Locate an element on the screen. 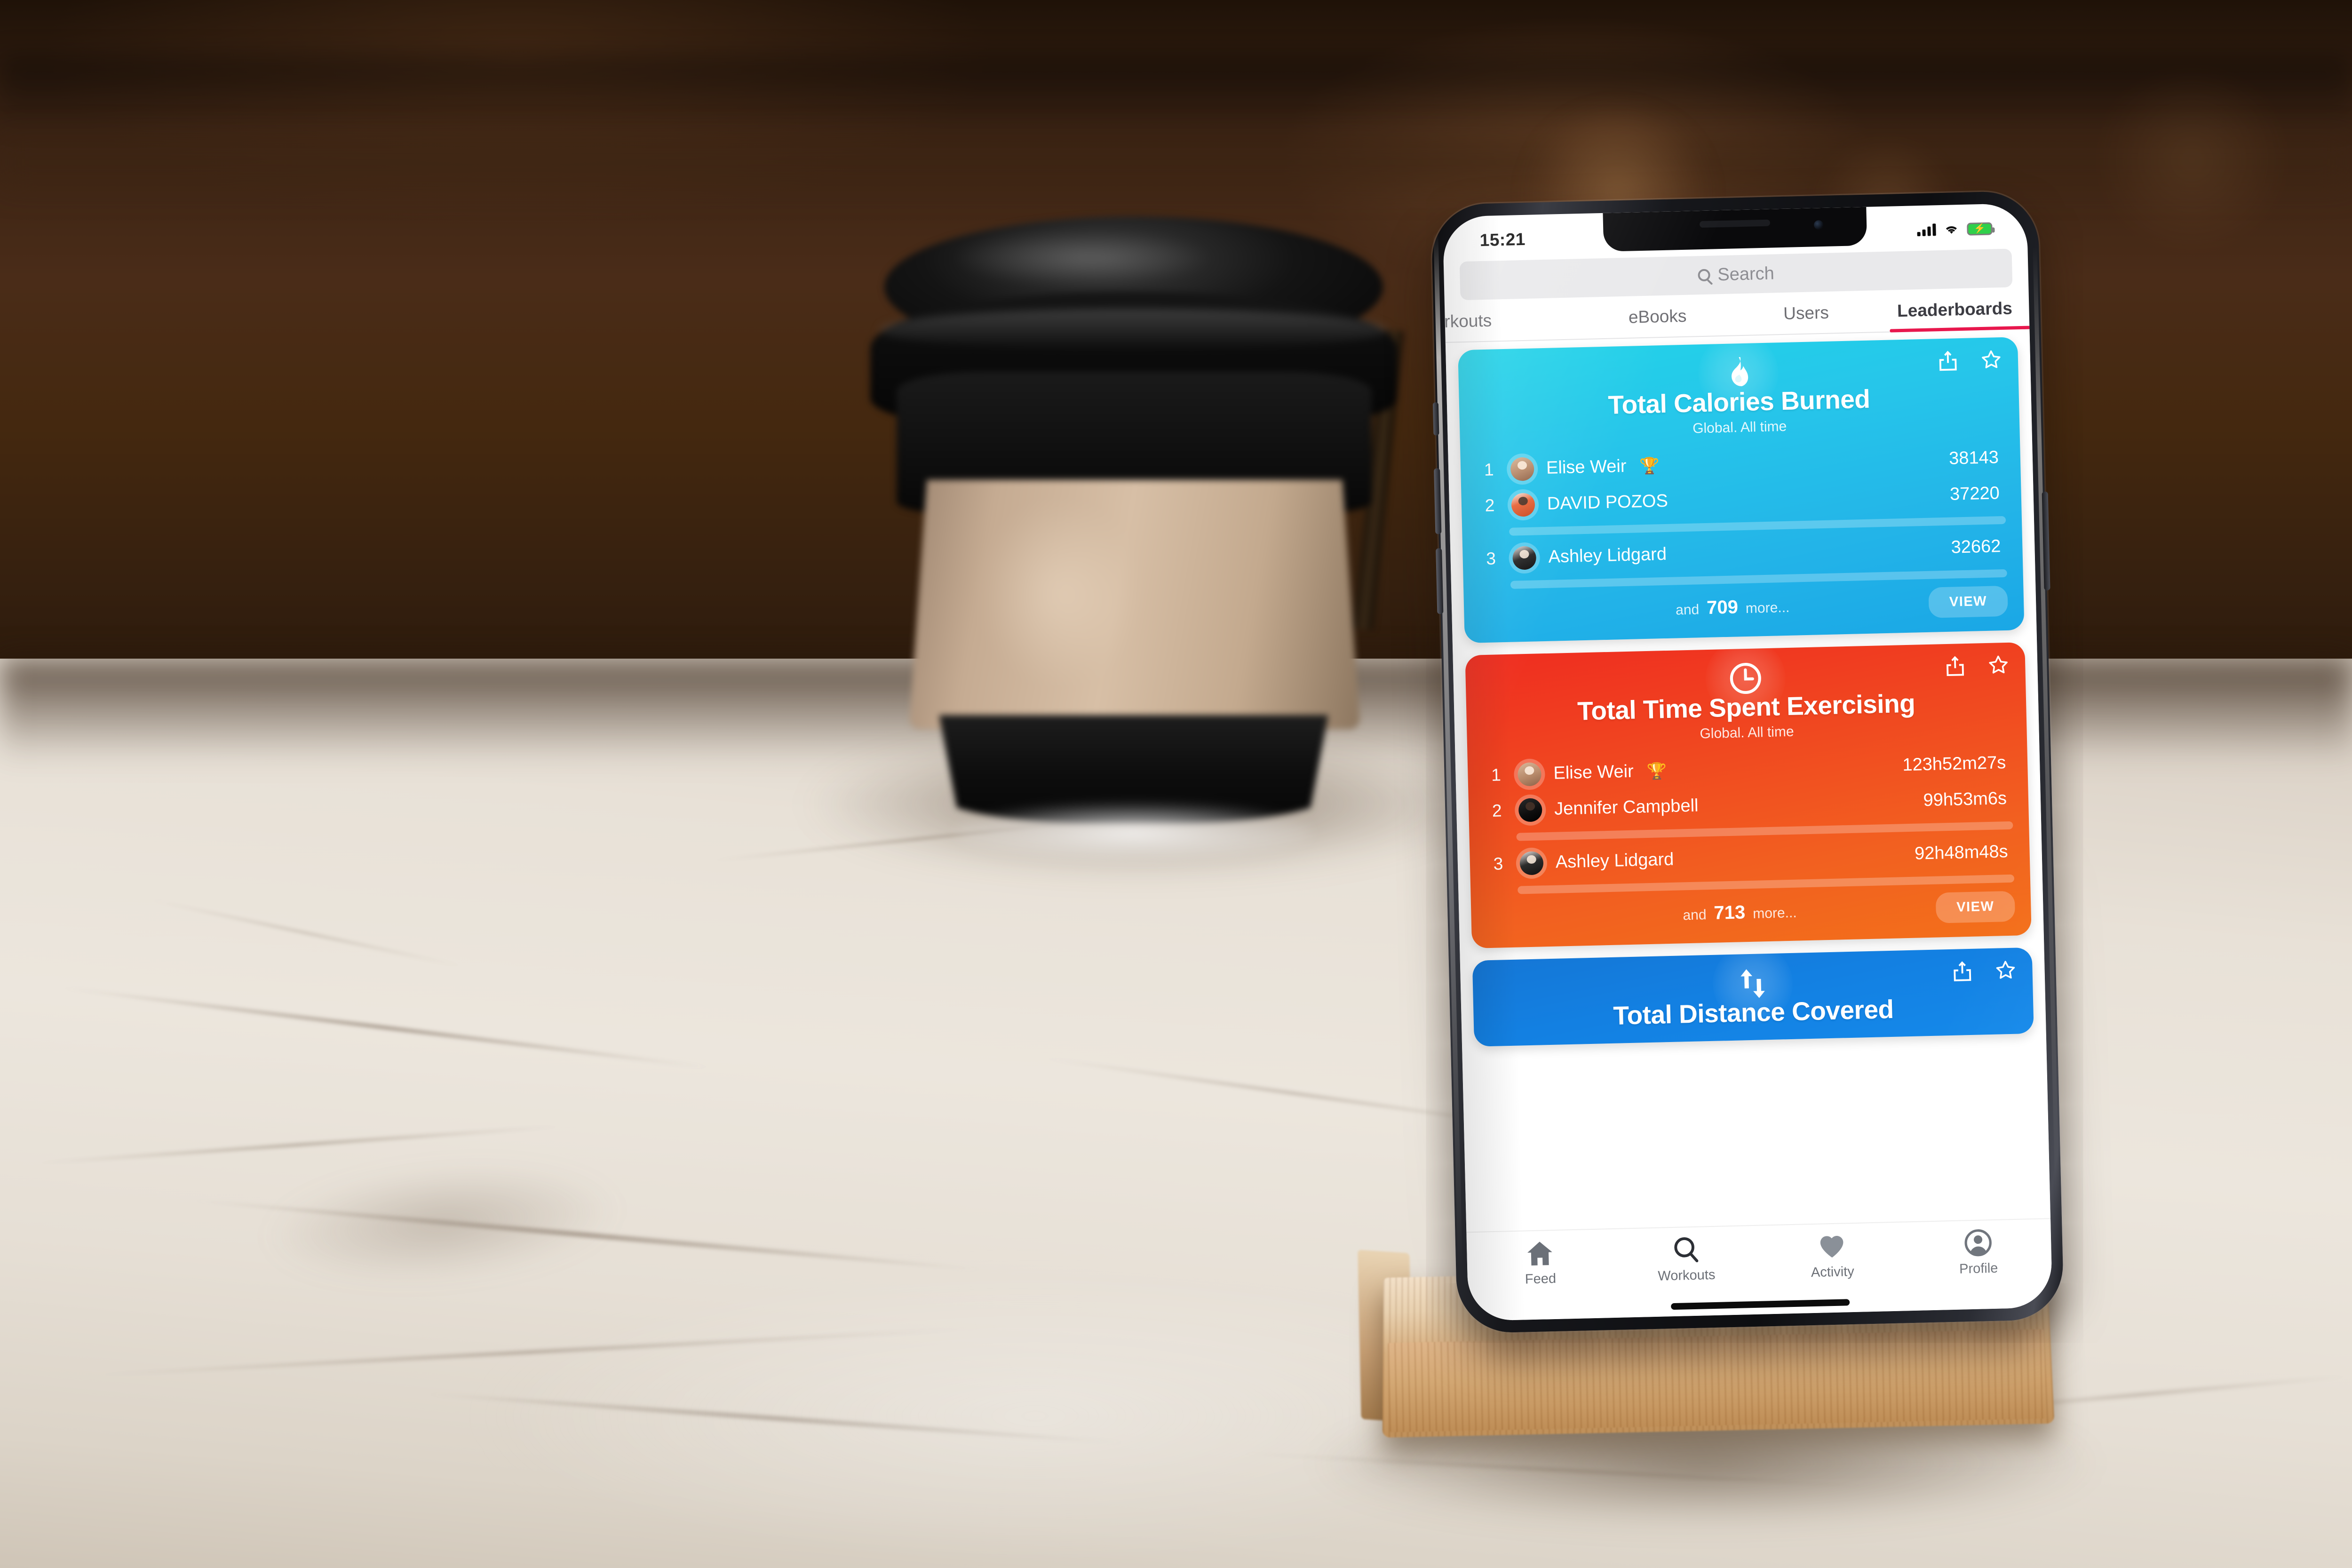  tabbar-item-workouts: Workouts is located at coordinates (1686, 1259).